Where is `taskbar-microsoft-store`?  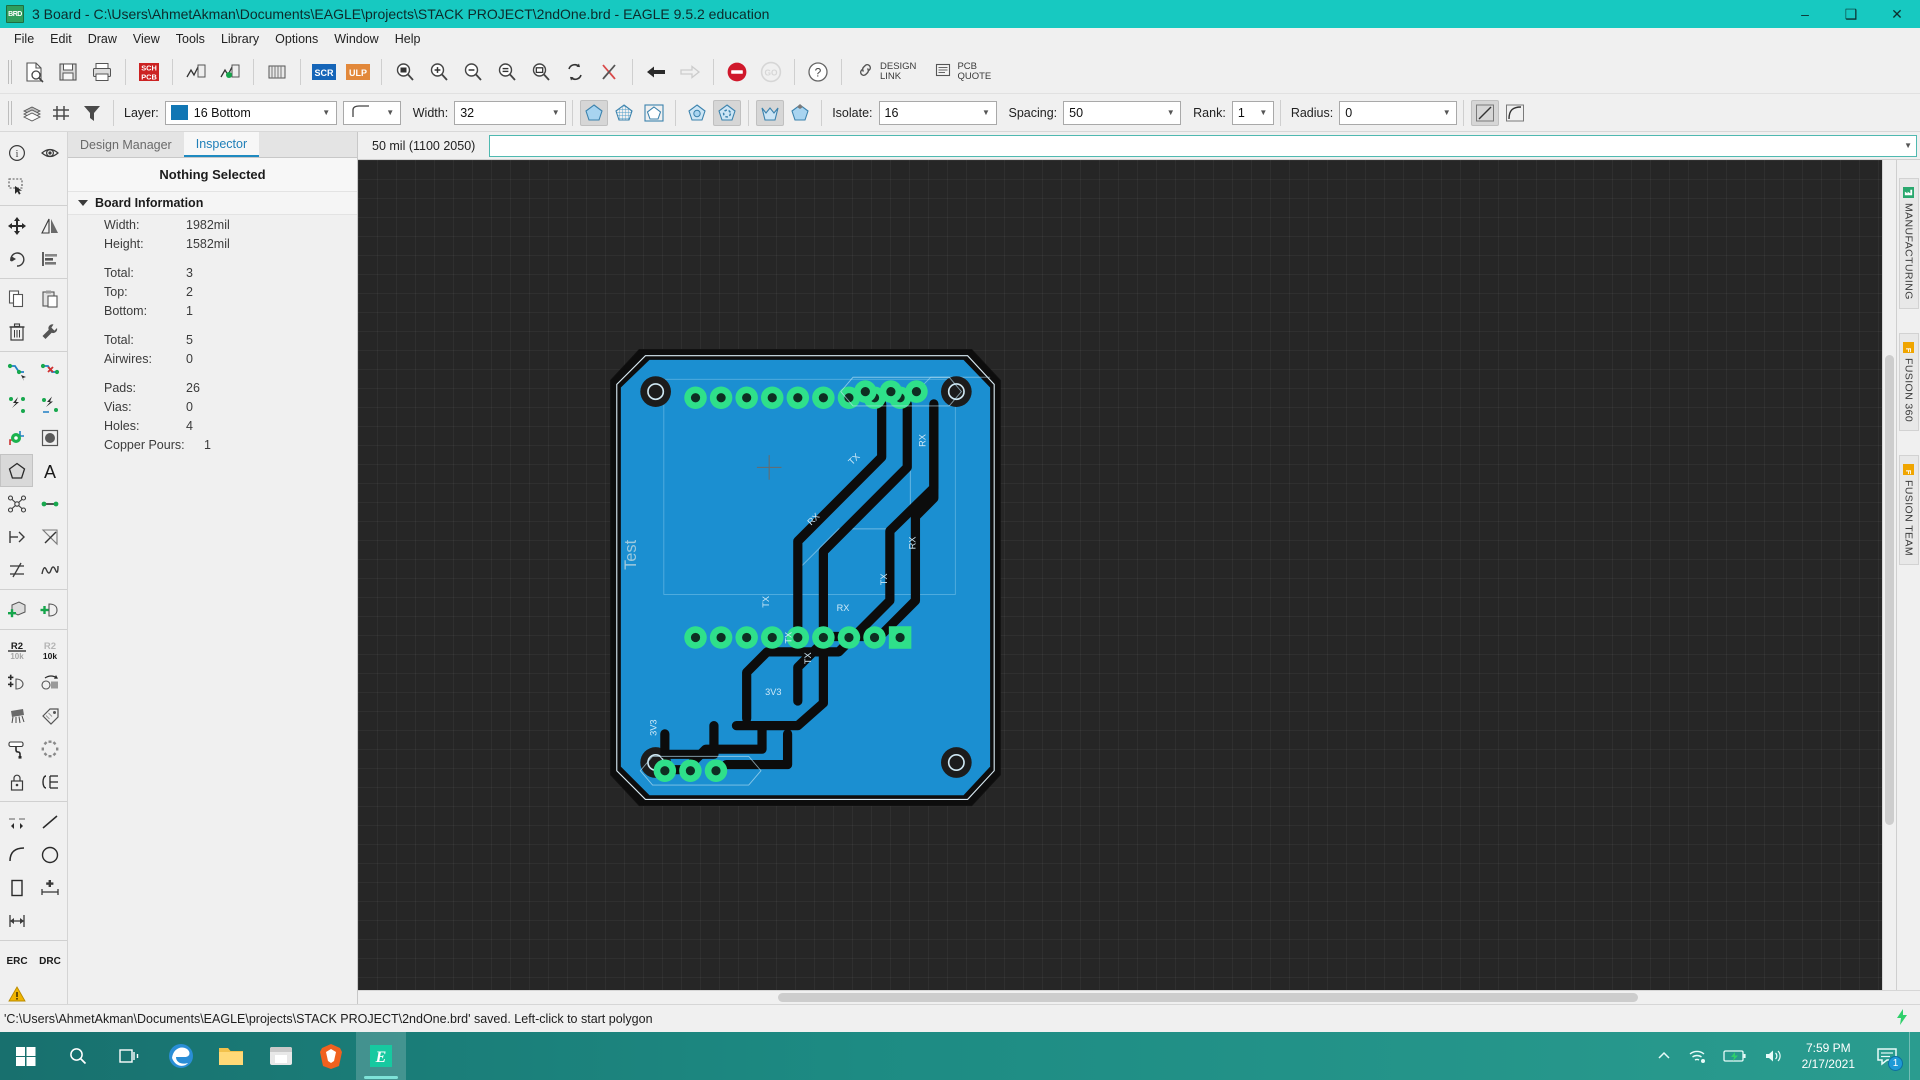 taskbar-microsoft-store is located at coordinates (281, 1056).